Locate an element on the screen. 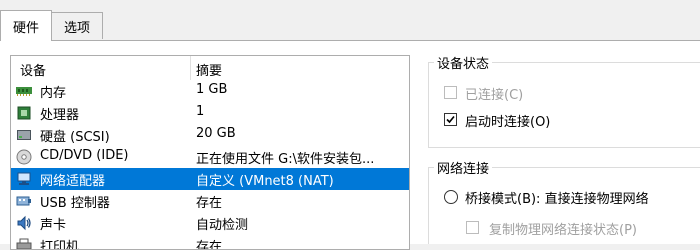 This screenshot has width=700, height=250. device-name: 硬盘 (SCSI) is located at coordinates (75, 137).